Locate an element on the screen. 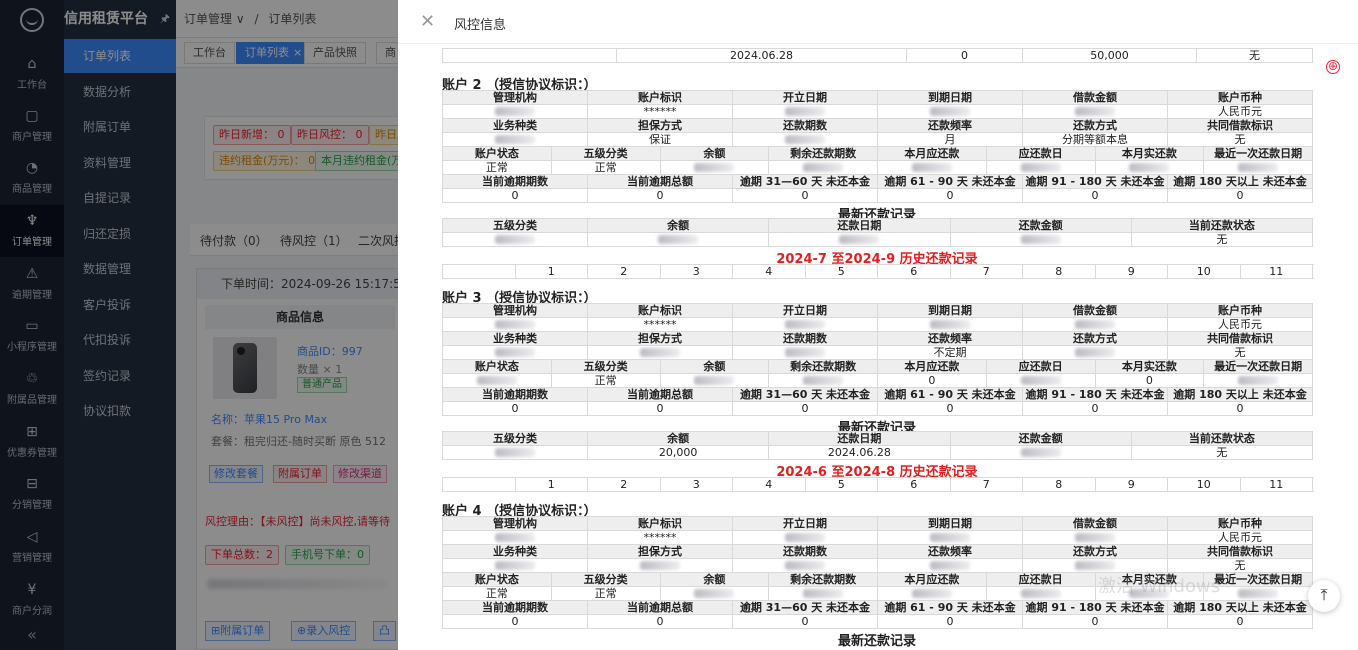 The width and height of the screenshot is (1358, 650). v2-3: 月 is located at coordinates (950, 139).